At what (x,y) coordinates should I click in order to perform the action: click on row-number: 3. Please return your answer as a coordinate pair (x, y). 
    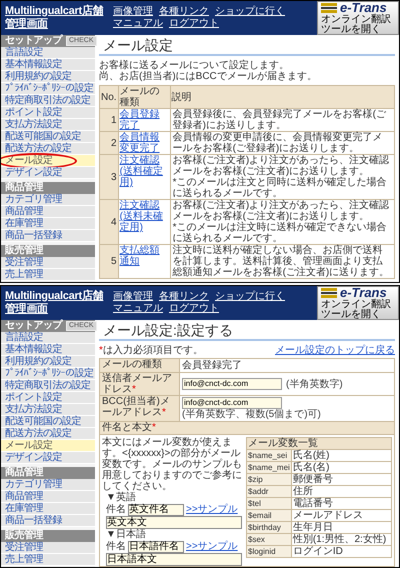
    Looking at the image, I should click on (109, 177).